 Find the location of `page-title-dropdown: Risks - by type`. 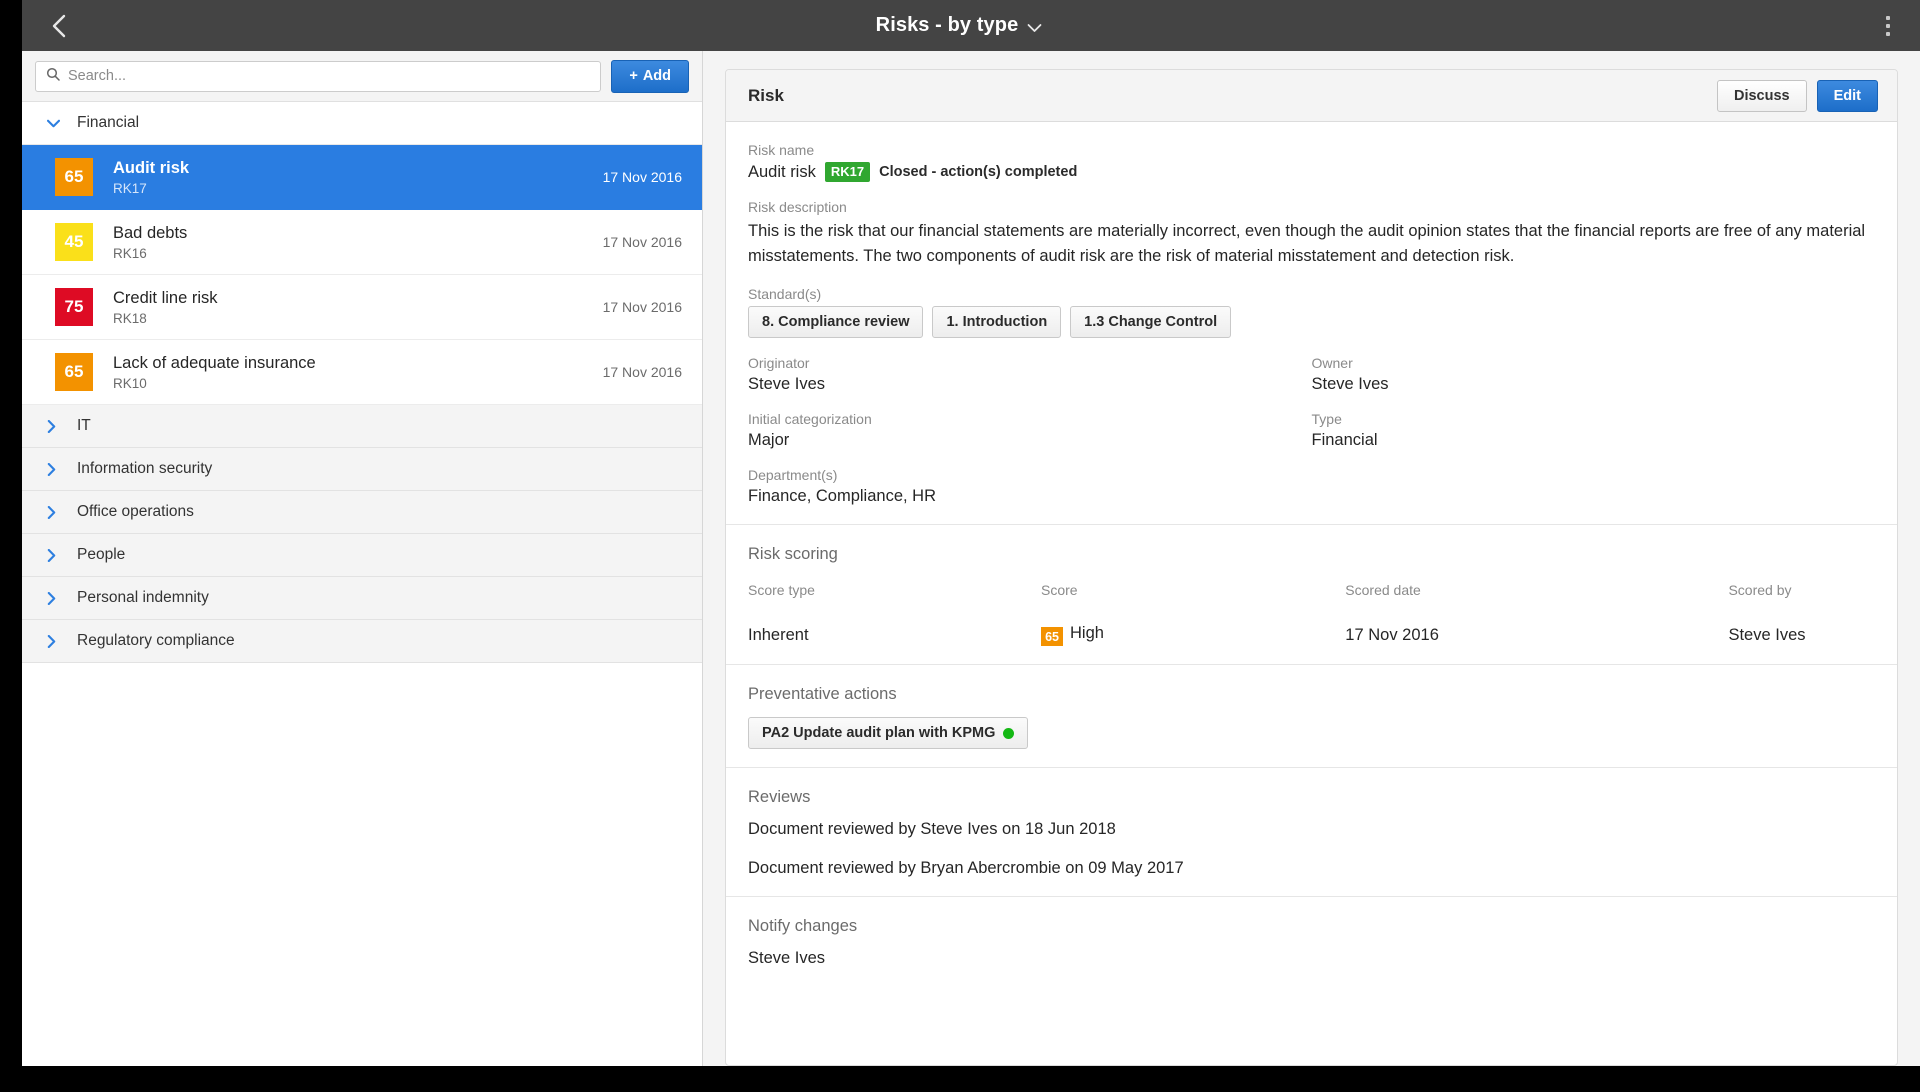

page-title-dropdown: Risks - by type is located at coordinates (959, 26).